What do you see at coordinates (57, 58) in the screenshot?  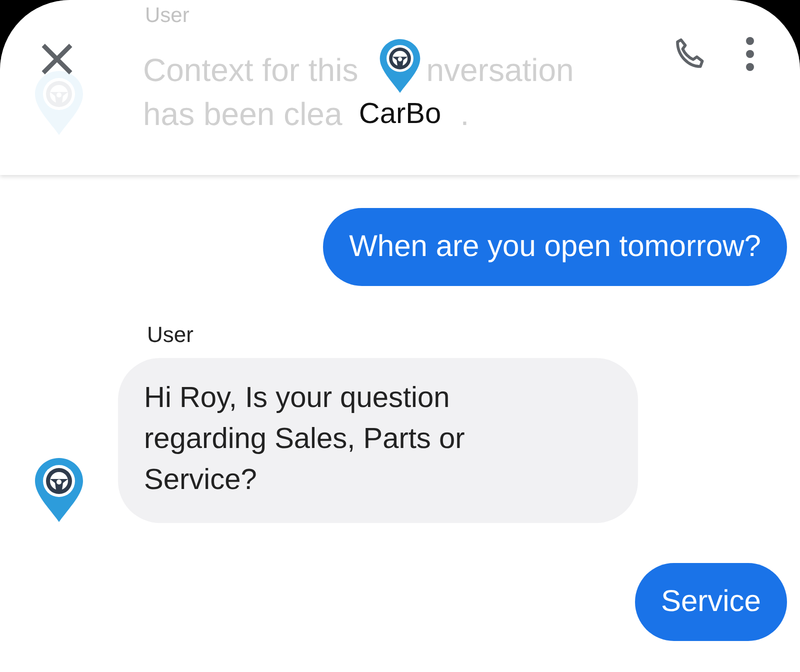 I see `close-button: ×` at bounding box center [57, 58].